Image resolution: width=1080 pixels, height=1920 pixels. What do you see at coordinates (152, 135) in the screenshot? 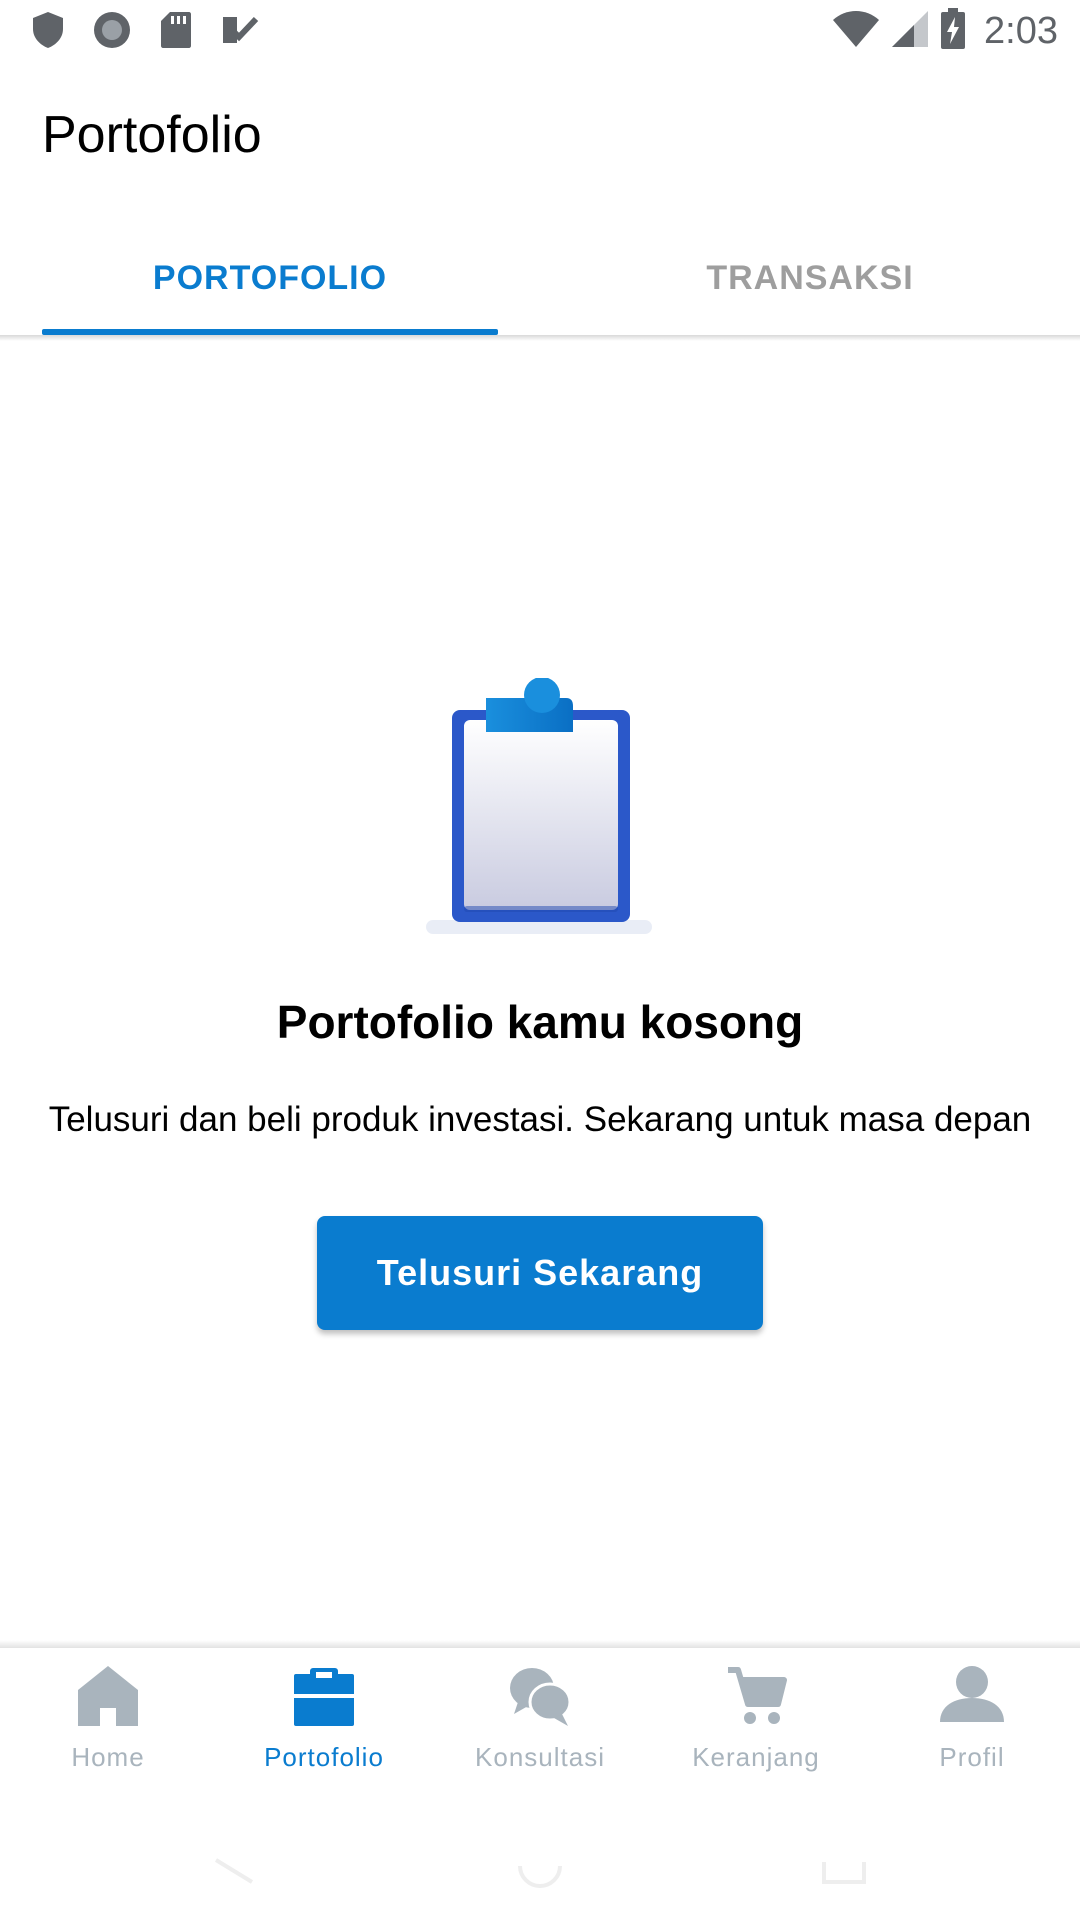
I see `page-title: Portofolio` at bounding box center [152, 135].